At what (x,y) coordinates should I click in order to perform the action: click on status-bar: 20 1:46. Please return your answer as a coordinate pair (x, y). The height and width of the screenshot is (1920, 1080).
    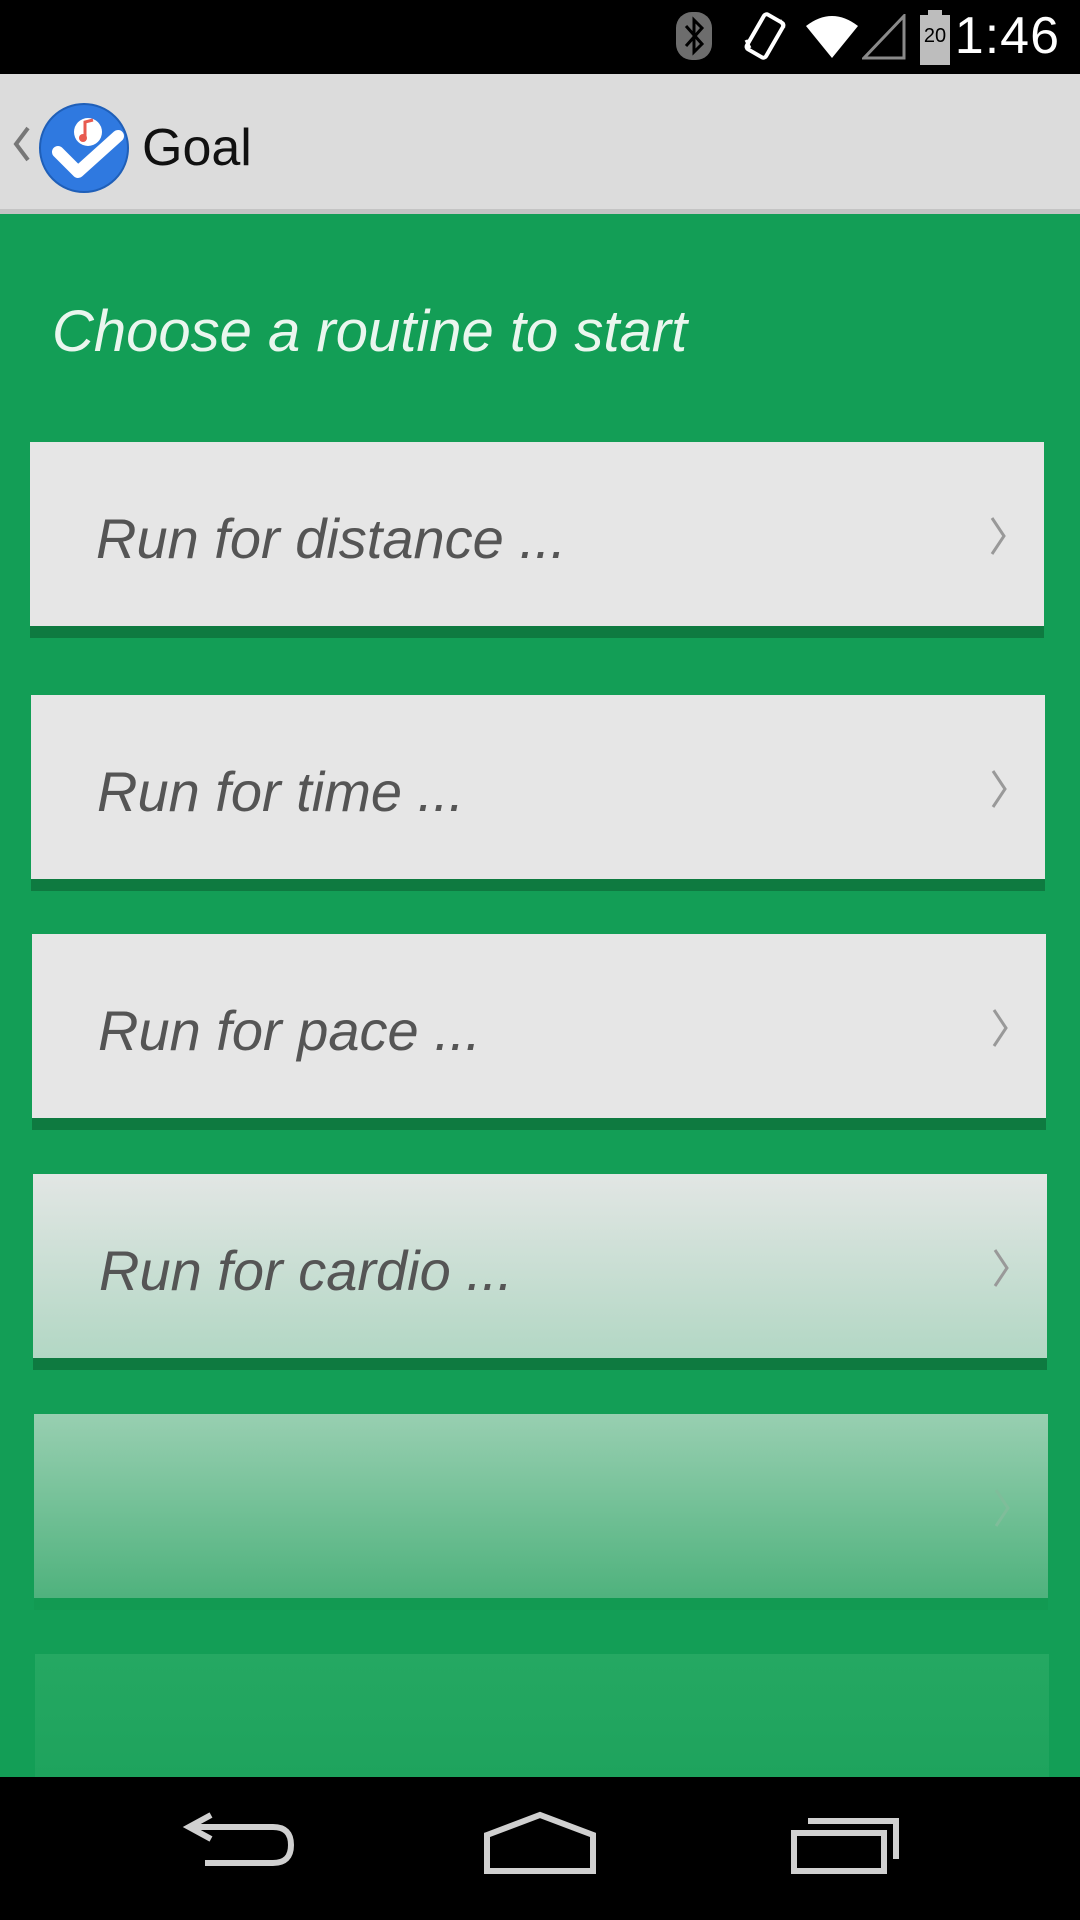
    Looking at the image, I should click on (540, 37).